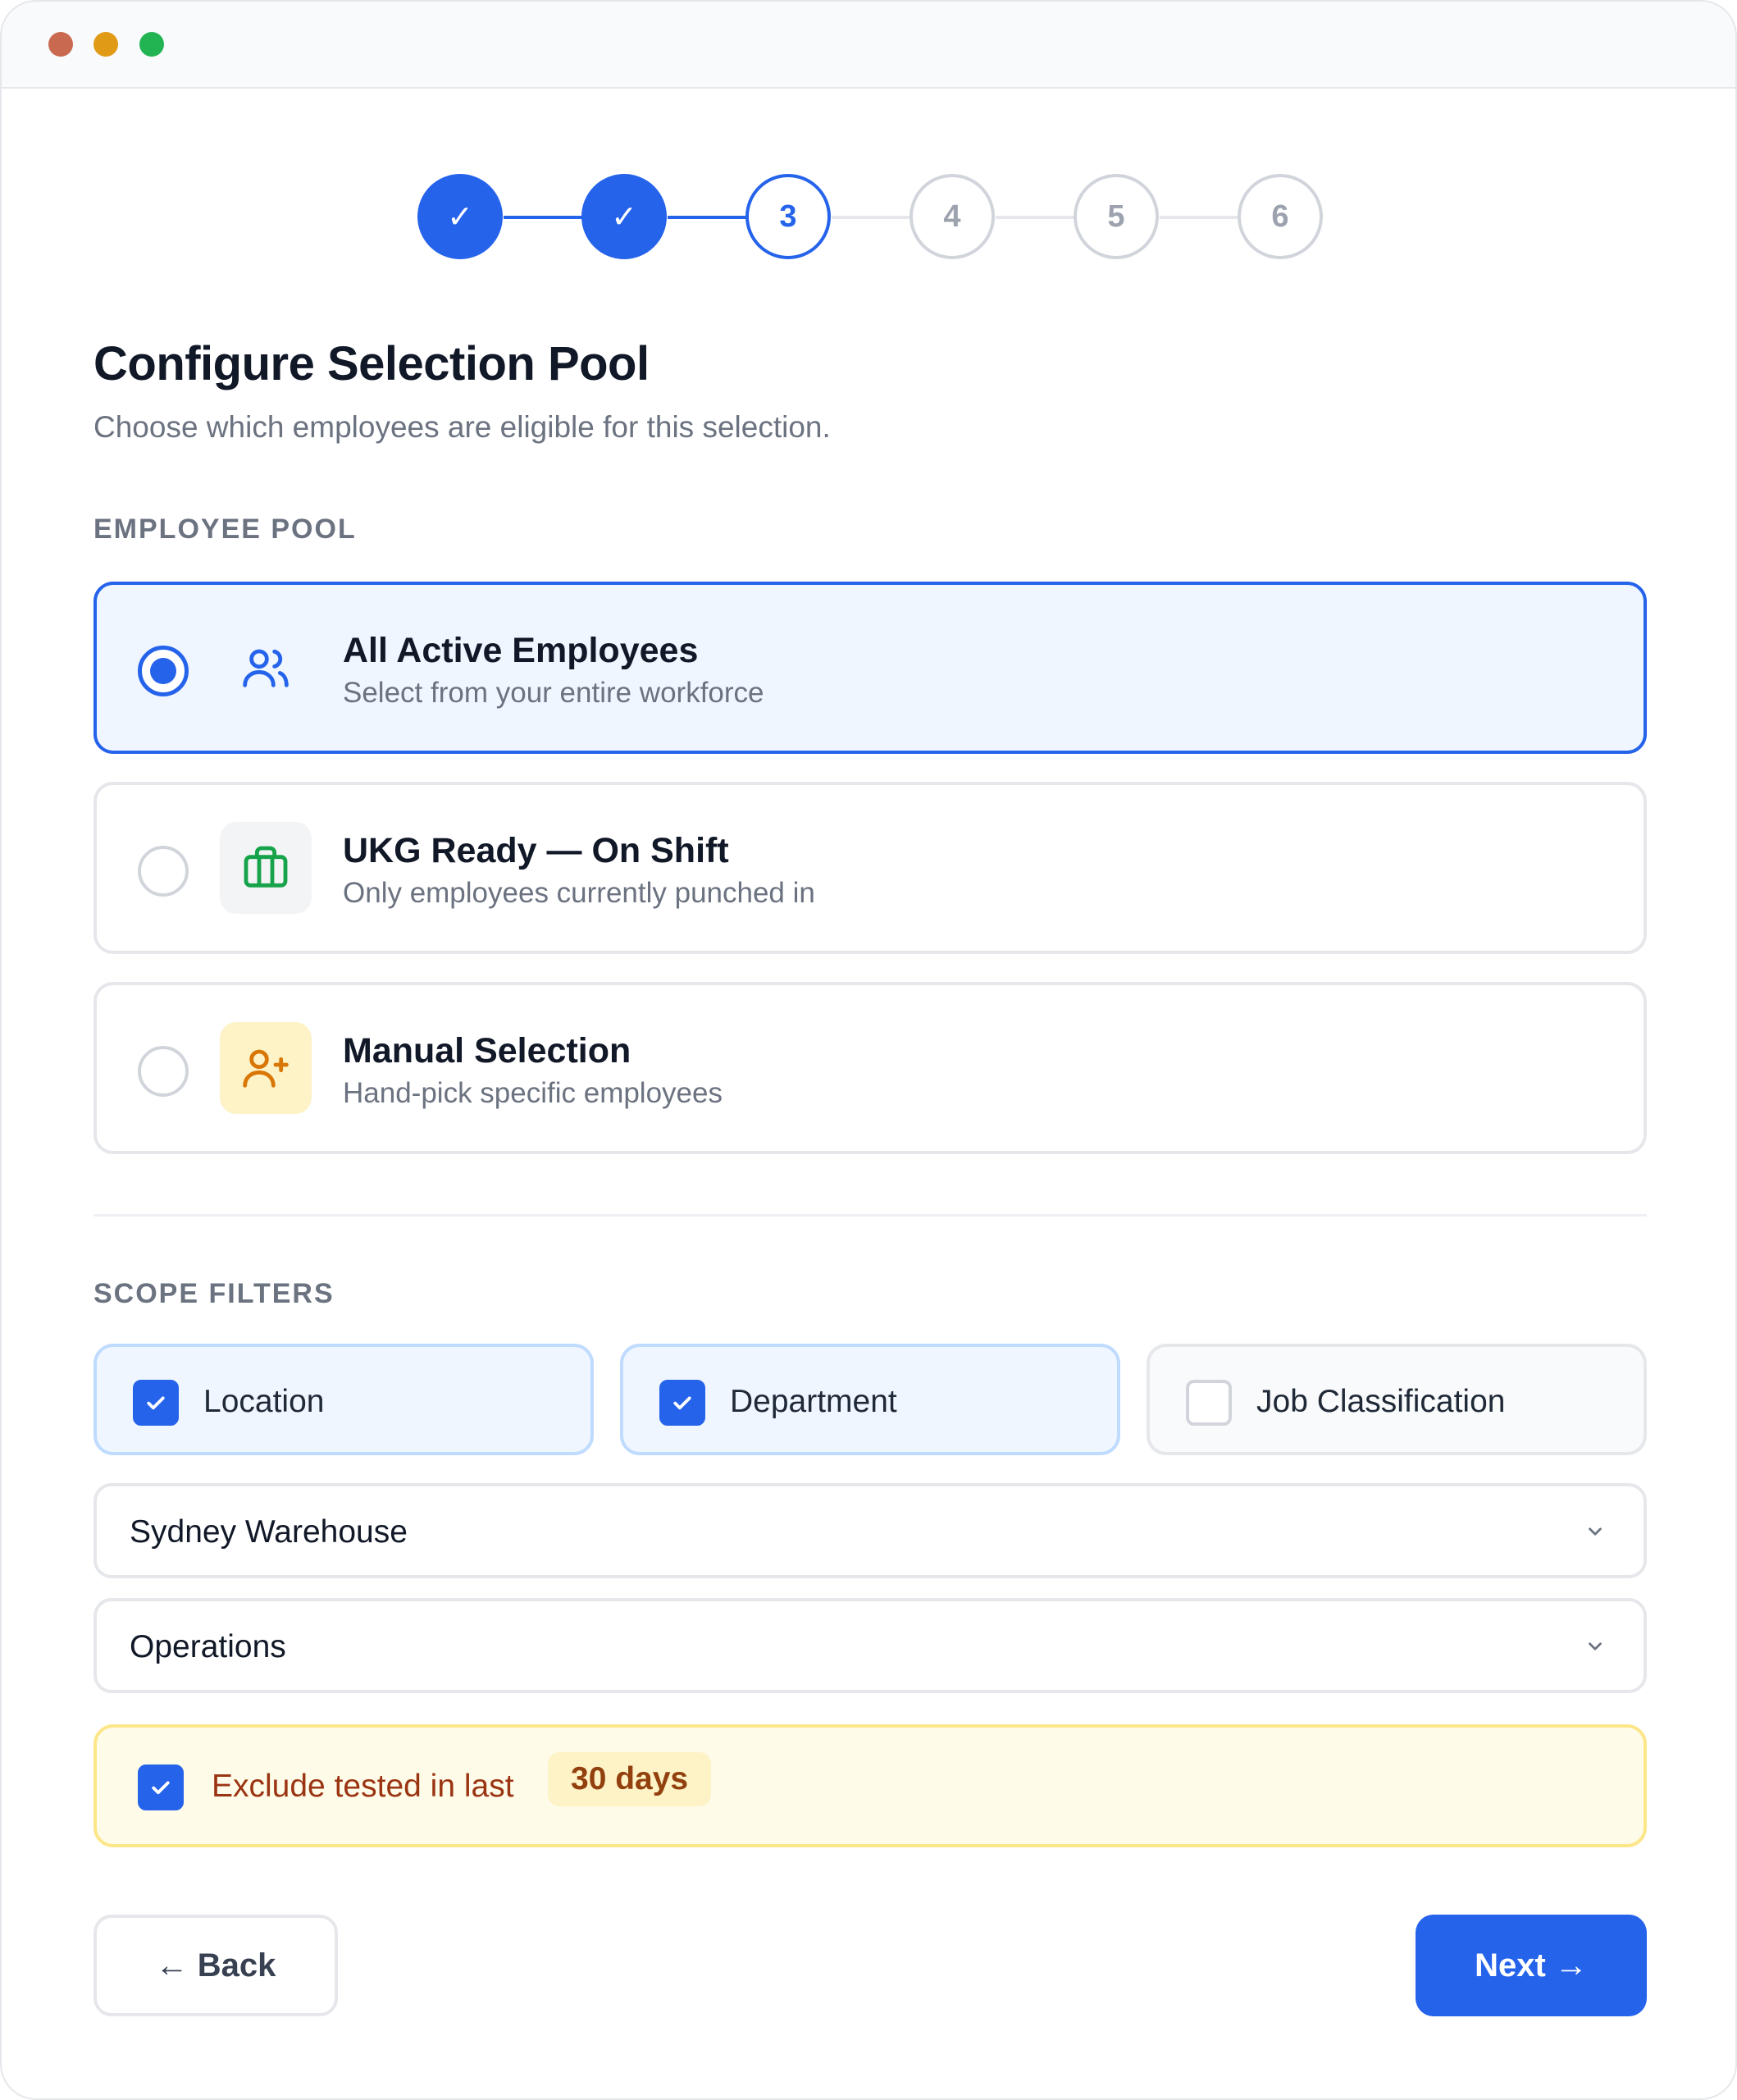 The height and width of the screenshot is (2100, 1737). What do you see at coordinates (163, 671) in the screenshot?
I see `radio-button-selected` at bounding box center [163, 671].